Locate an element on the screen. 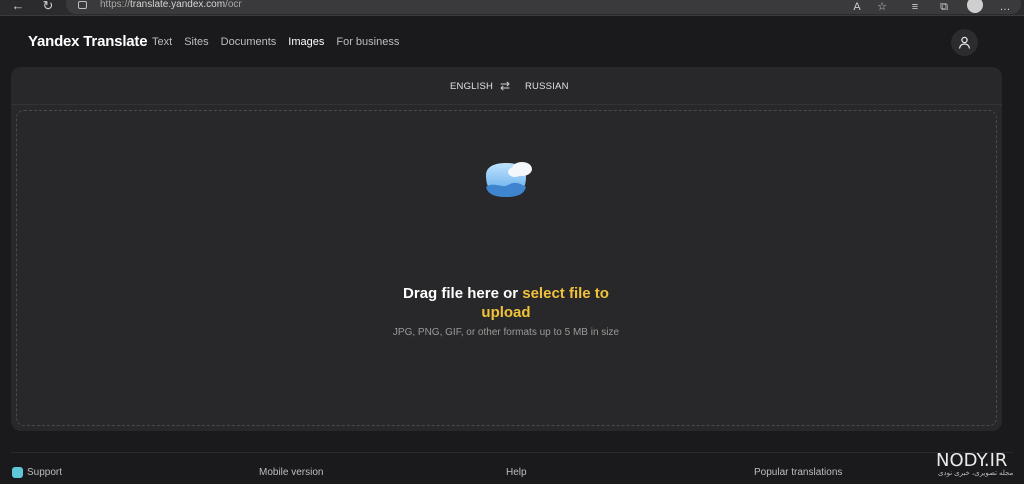 The image size is (1024, 484). nav-sites: Sites is located at coordinates (196, 42).